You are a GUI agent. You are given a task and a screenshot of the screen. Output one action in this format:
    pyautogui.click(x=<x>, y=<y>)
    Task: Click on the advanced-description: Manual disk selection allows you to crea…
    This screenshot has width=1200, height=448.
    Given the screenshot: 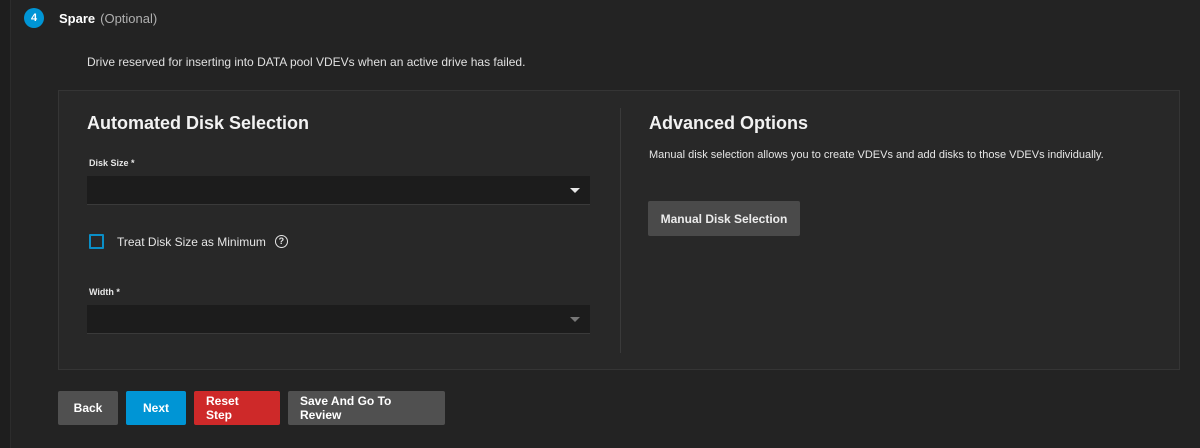 What is the action you would take?
    pyautogui.click(x=876, y=155)
    